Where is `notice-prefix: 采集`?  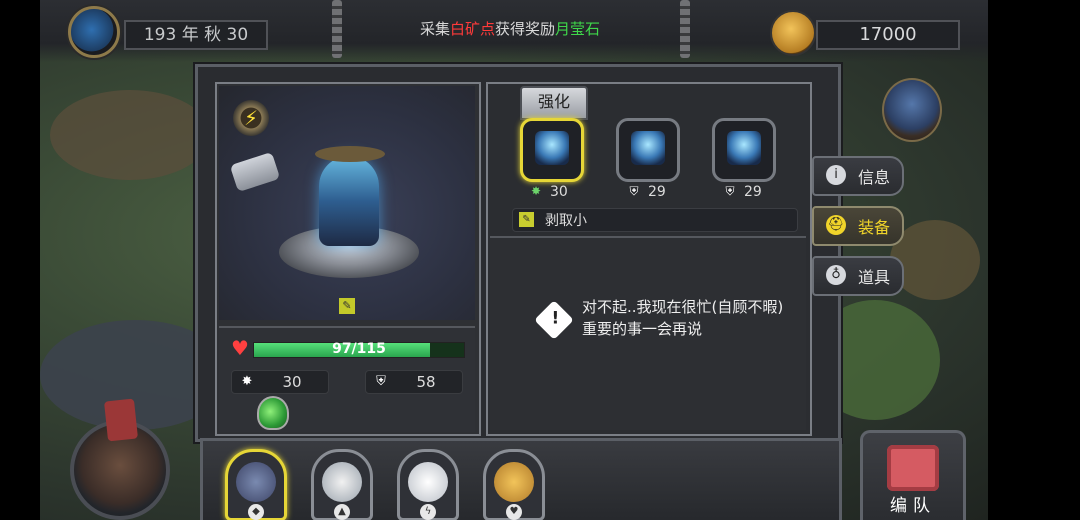 notice-prefix: 采集 is located at coordinates (434, 29).